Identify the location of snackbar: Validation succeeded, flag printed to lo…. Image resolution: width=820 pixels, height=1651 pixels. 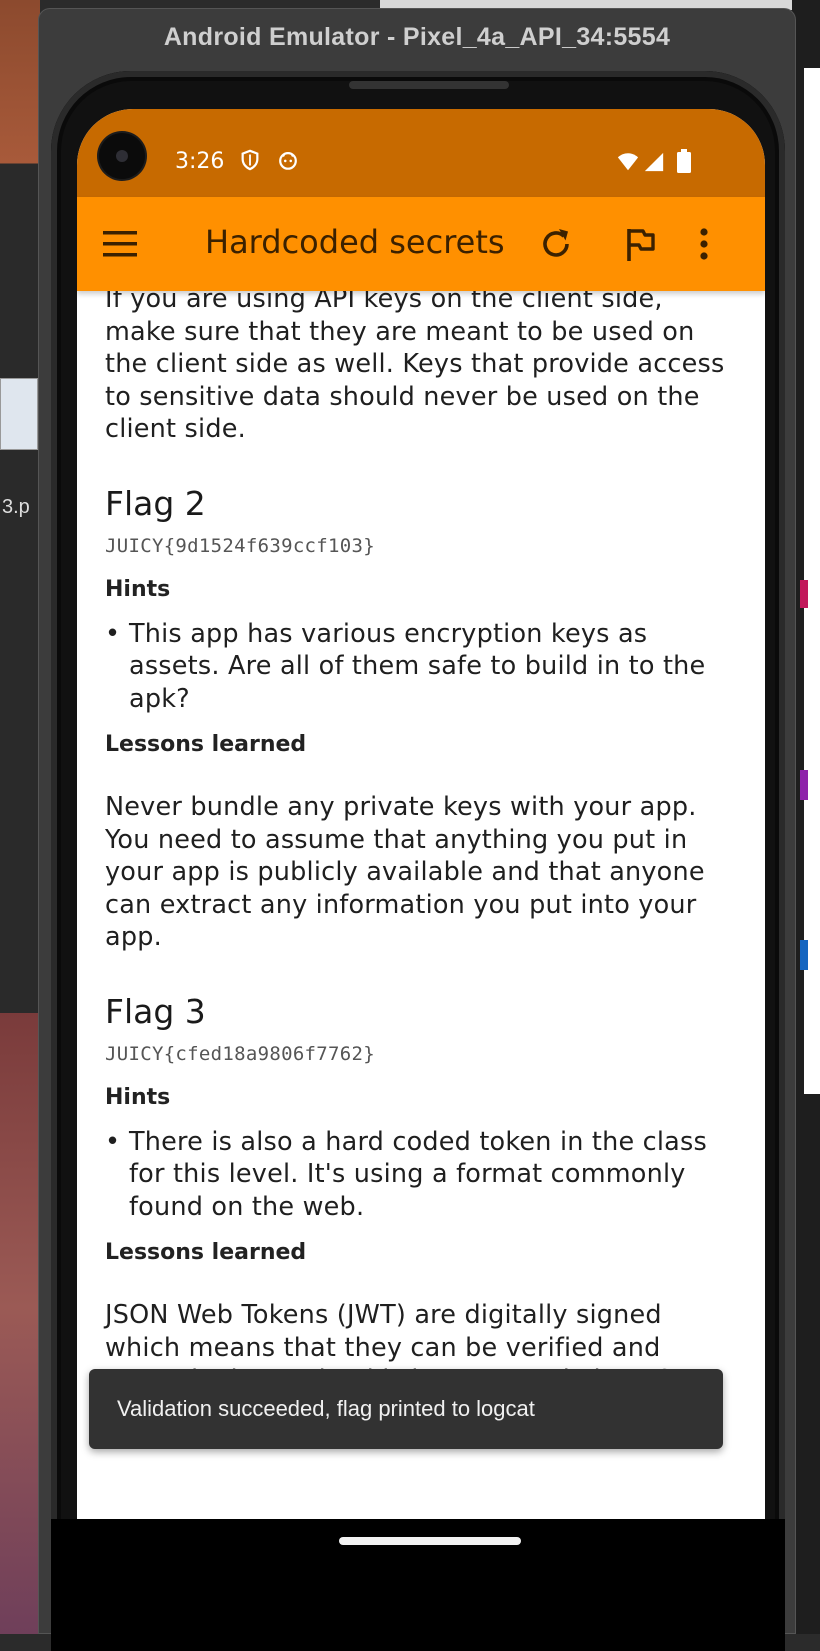
(406, 1409).